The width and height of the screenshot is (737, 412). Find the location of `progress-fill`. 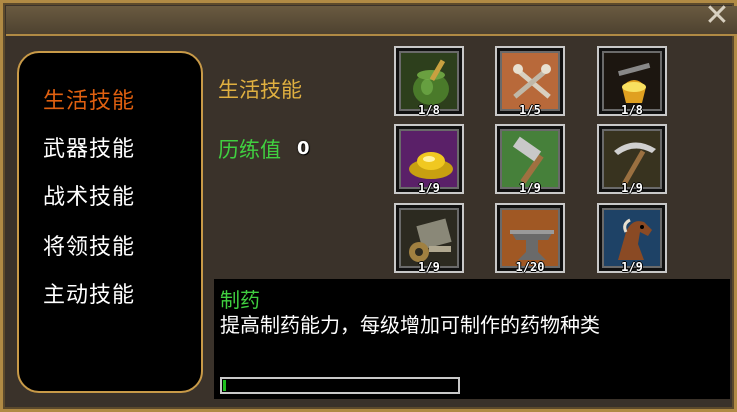

progress-fill is located at coordinates (224, 385).